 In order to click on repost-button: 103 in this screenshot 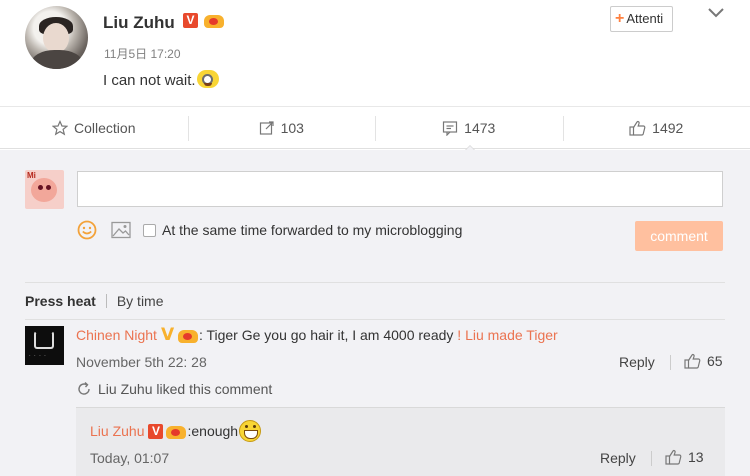, I will do `click(281, 127)`.